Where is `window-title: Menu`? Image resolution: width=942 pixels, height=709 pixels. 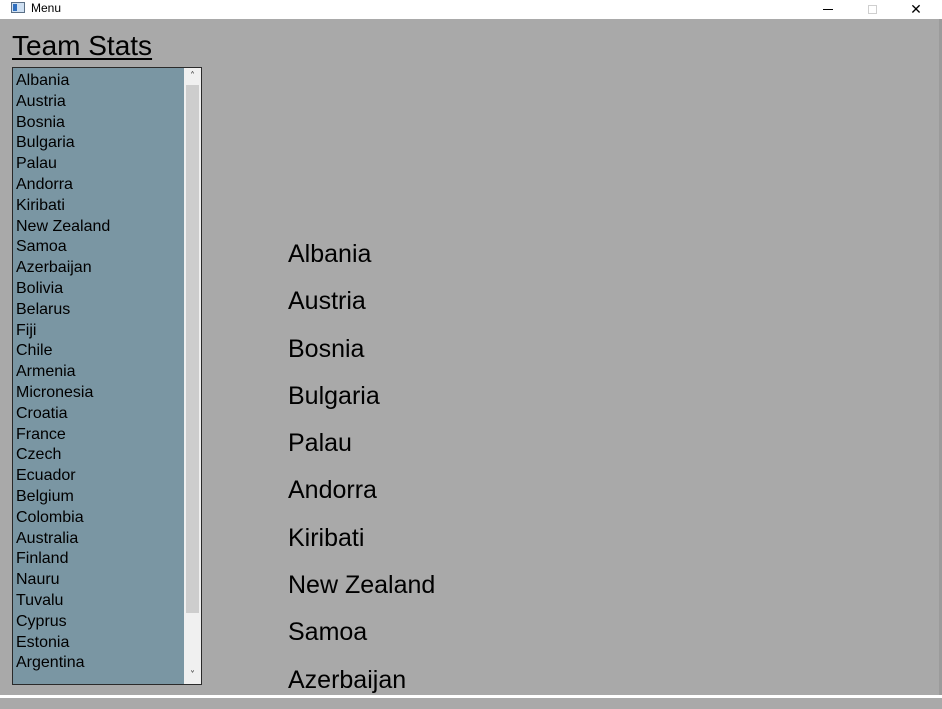 window-title: Menu is located at coordinates (46, 8).